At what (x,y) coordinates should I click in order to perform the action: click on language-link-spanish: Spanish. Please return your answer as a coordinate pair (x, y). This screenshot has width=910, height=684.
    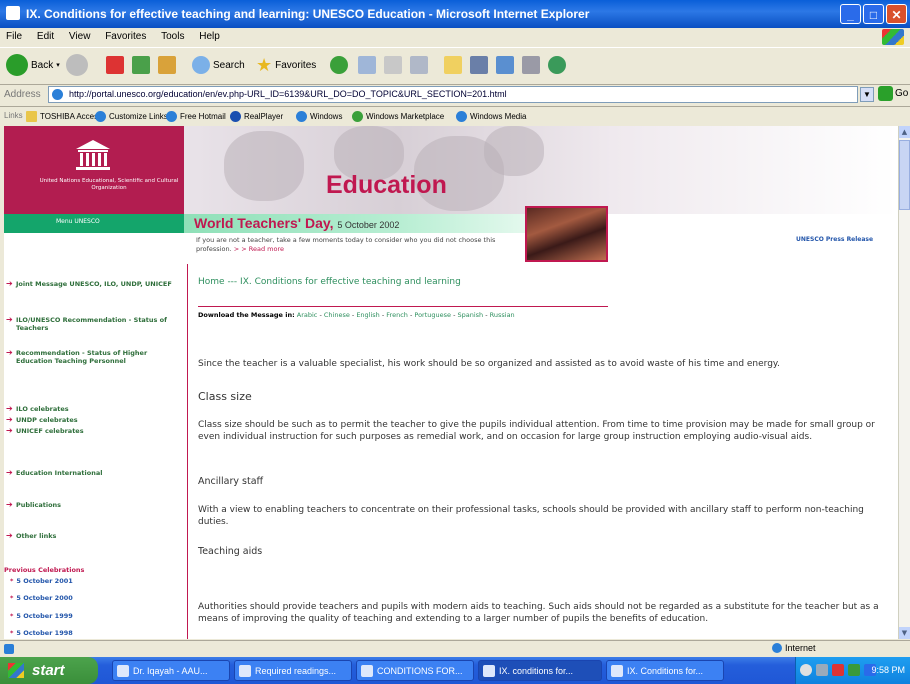
    Looking at the image, I should click on (471, 315).